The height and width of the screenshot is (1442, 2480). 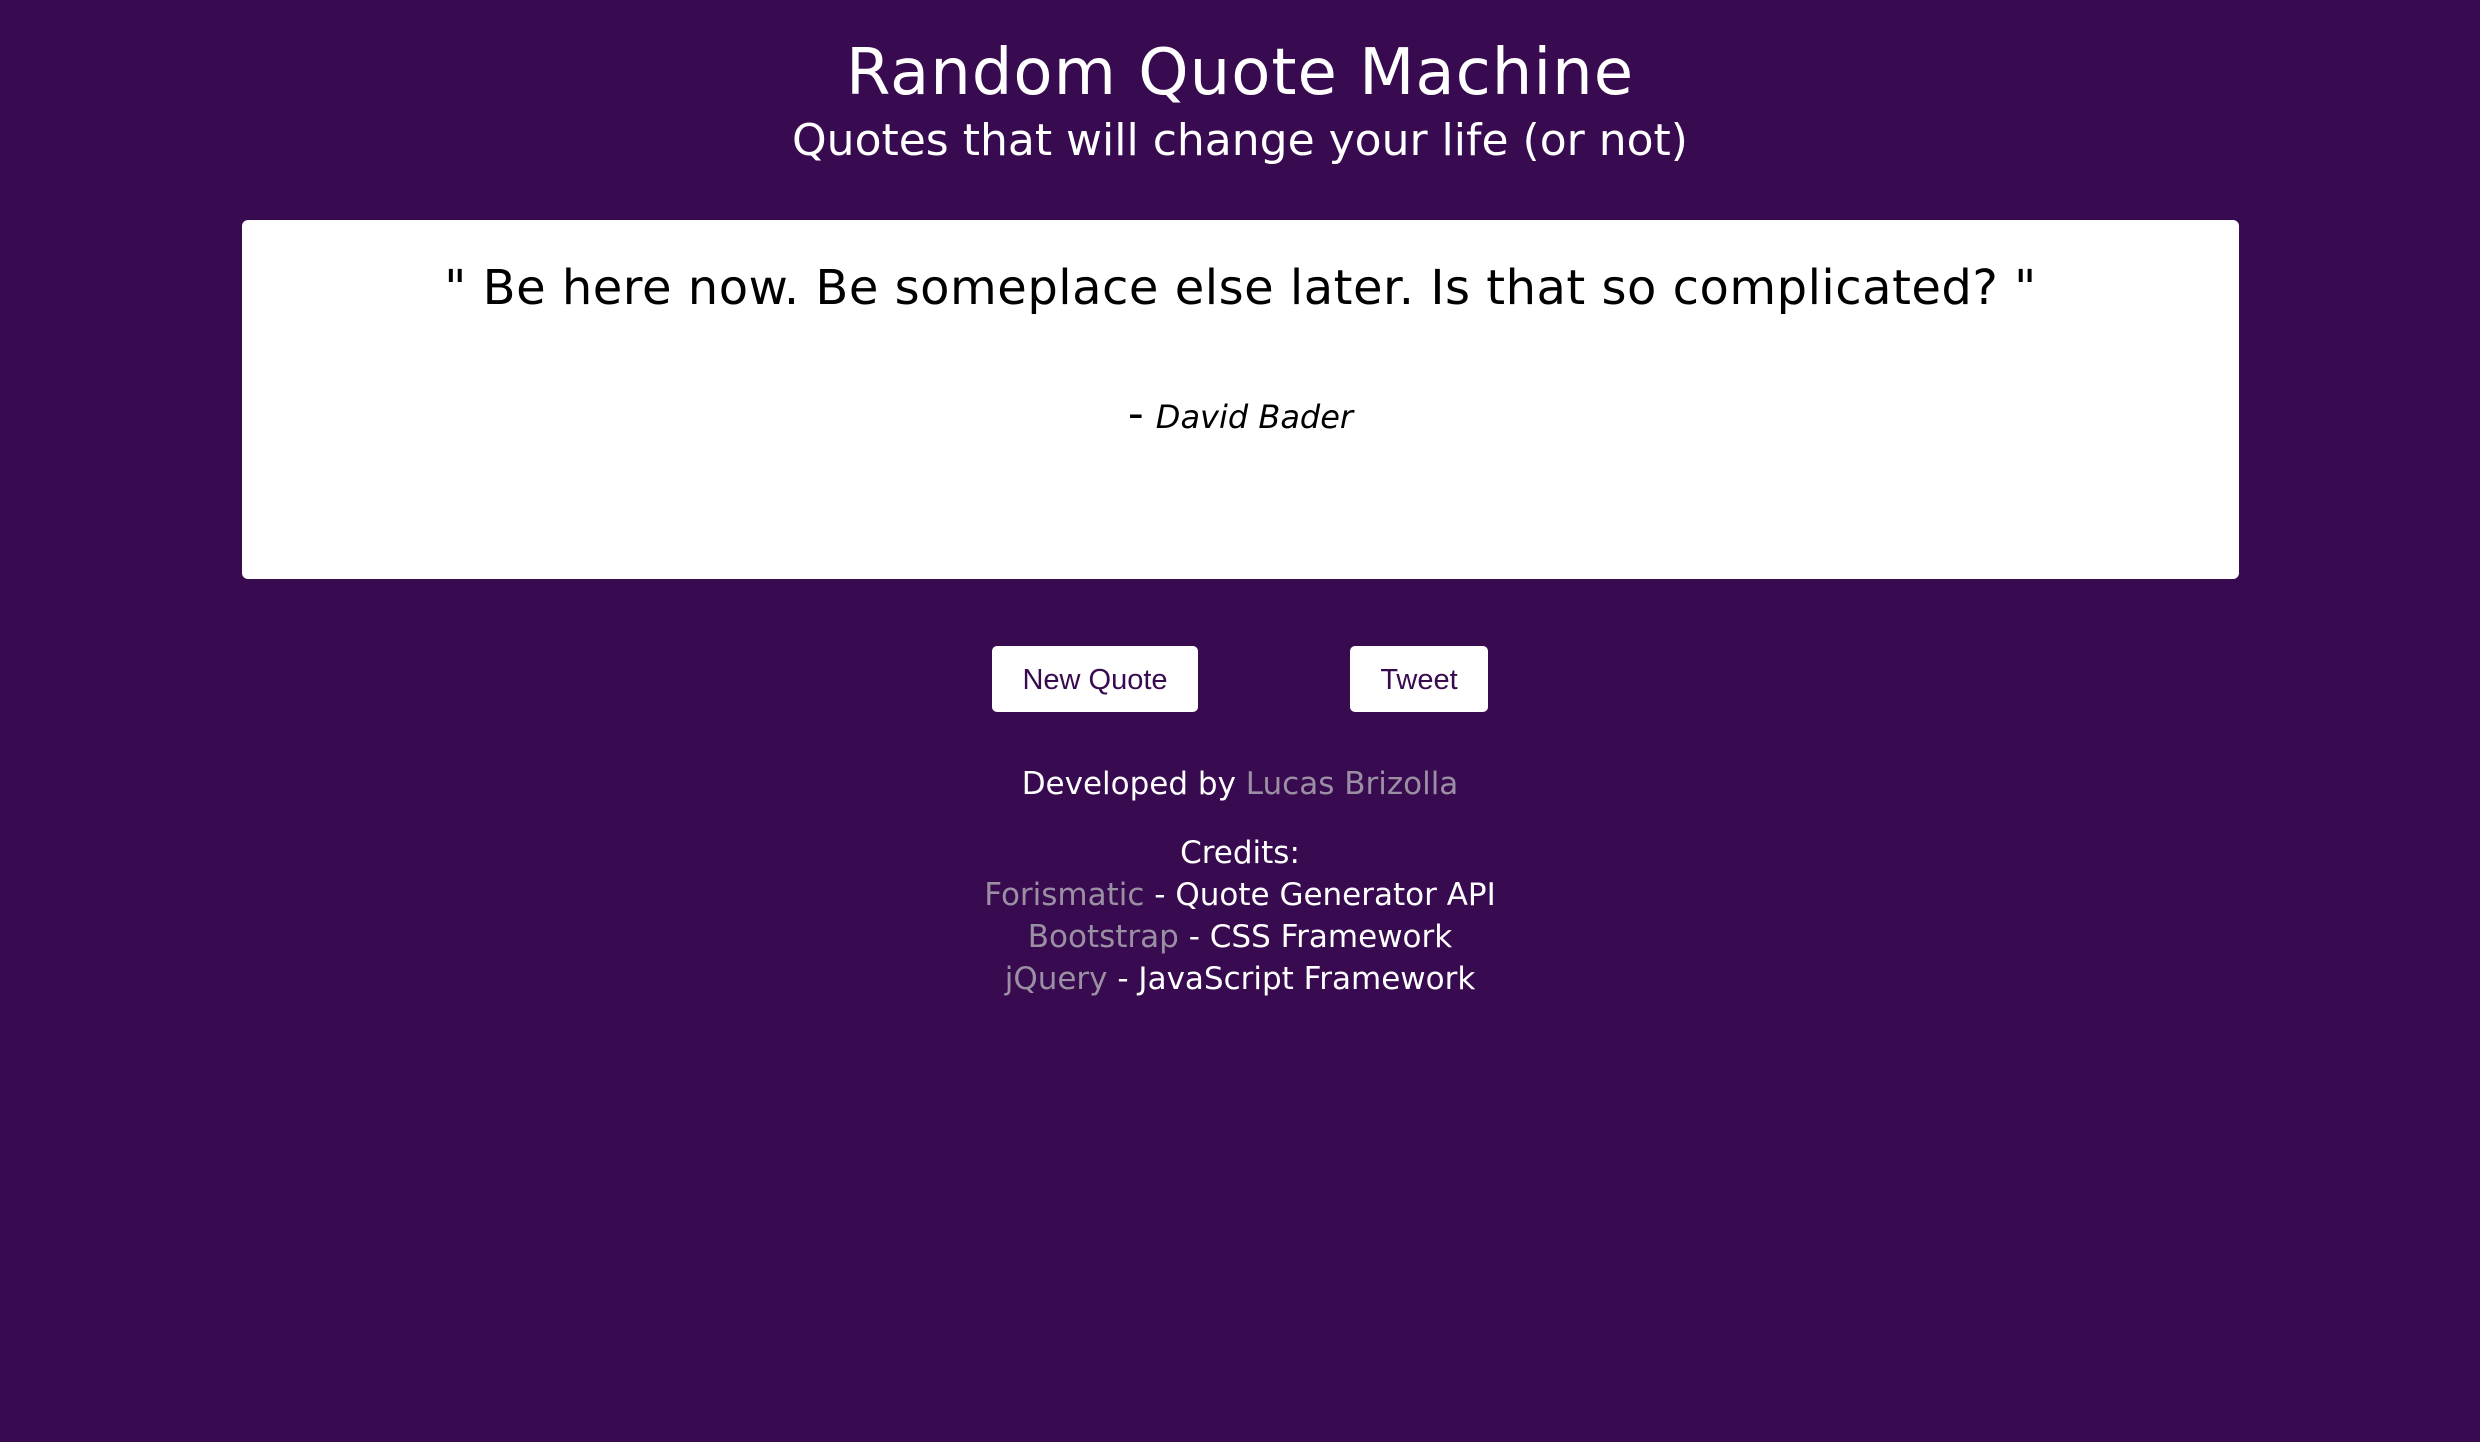 I want to click on credit-item-jquery: jQuery - JavaScript Framework, so click(x=1240, y=979).